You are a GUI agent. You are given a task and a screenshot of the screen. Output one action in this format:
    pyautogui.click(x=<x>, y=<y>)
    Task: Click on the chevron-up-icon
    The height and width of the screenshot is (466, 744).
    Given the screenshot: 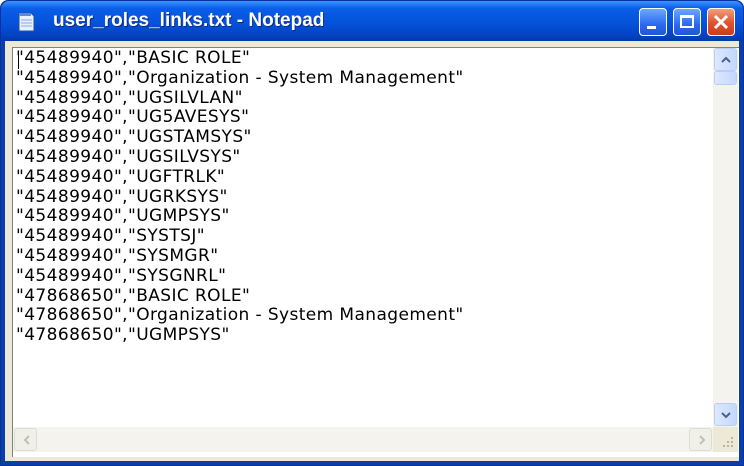 What is the action you would take?
    pyautogui.click(x=726, y=59)
    